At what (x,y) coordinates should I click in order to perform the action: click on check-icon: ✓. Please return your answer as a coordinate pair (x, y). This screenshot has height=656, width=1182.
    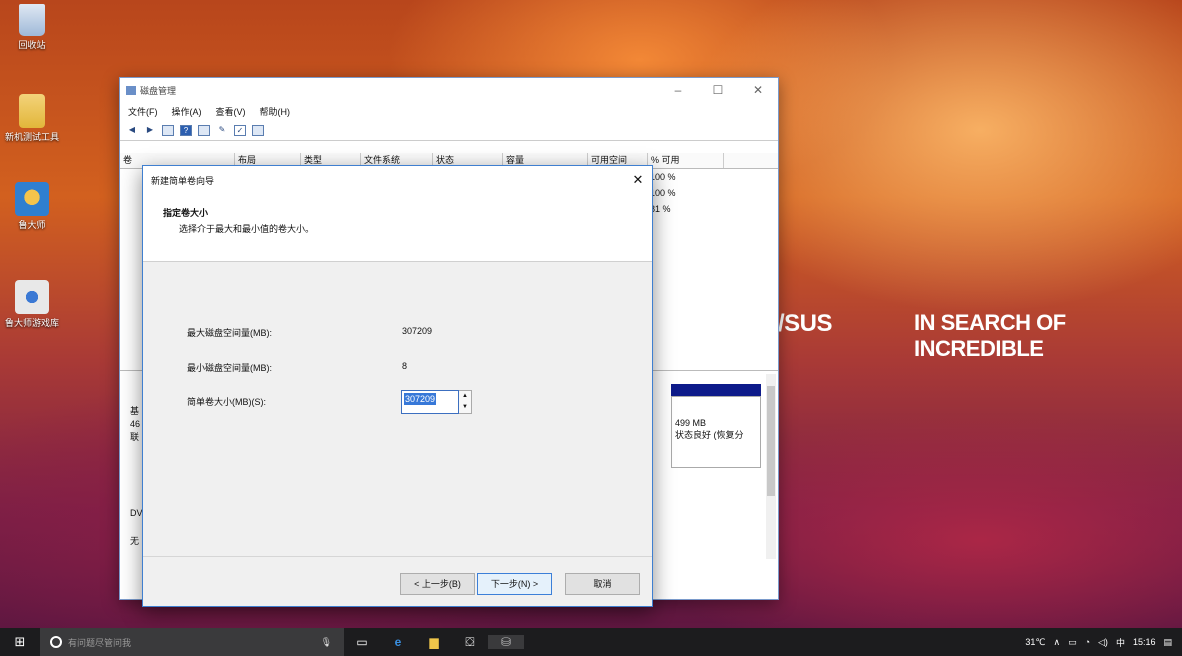
    Looking at the image, I should click on (240, 130).